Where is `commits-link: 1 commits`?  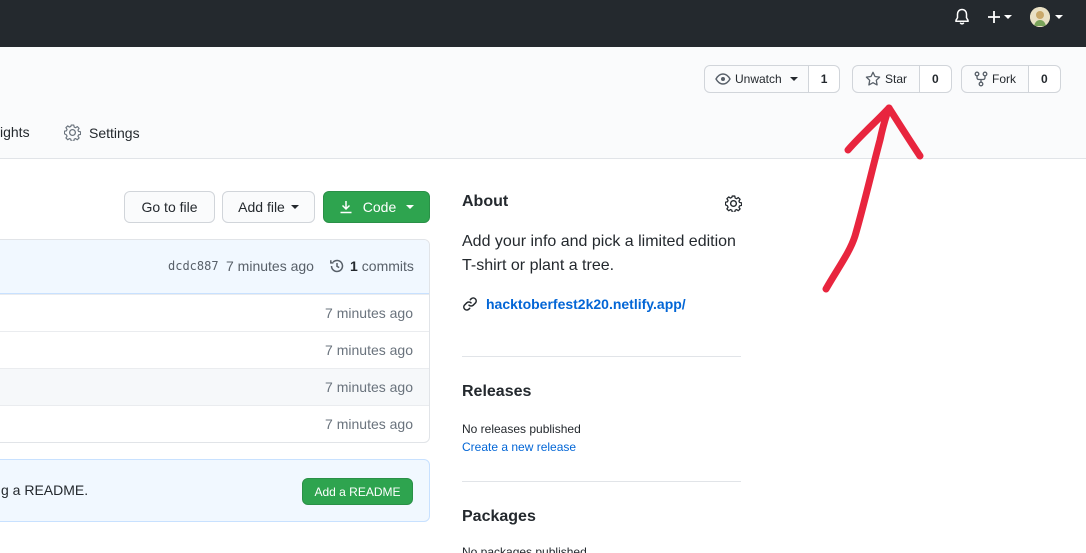 commits-link: 1 commits is located at coordinates (371, 266).